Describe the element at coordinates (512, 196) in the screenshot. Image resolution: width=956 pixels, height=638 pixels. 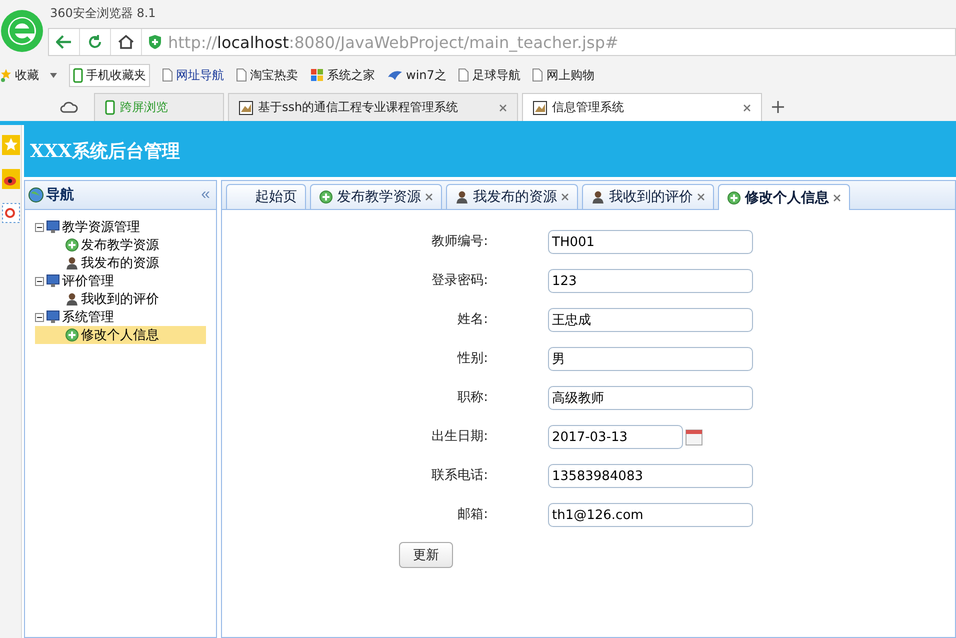
I see `page-tab: 我发布的资源` at that location.